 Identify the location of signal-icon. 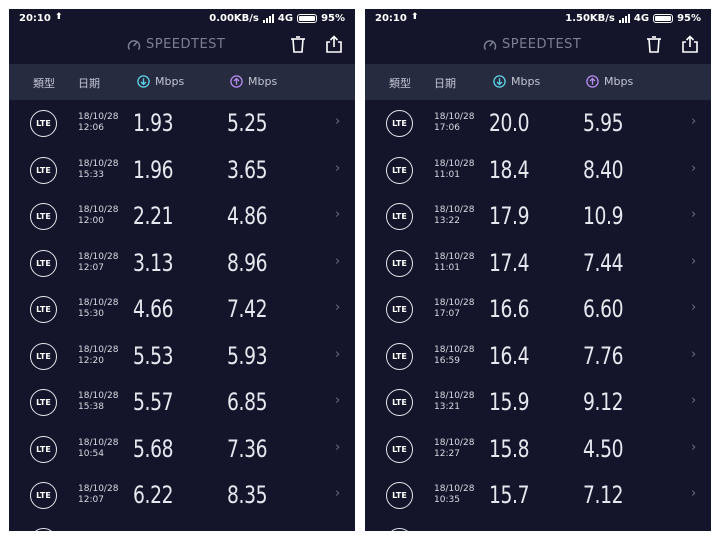
(624, 18).